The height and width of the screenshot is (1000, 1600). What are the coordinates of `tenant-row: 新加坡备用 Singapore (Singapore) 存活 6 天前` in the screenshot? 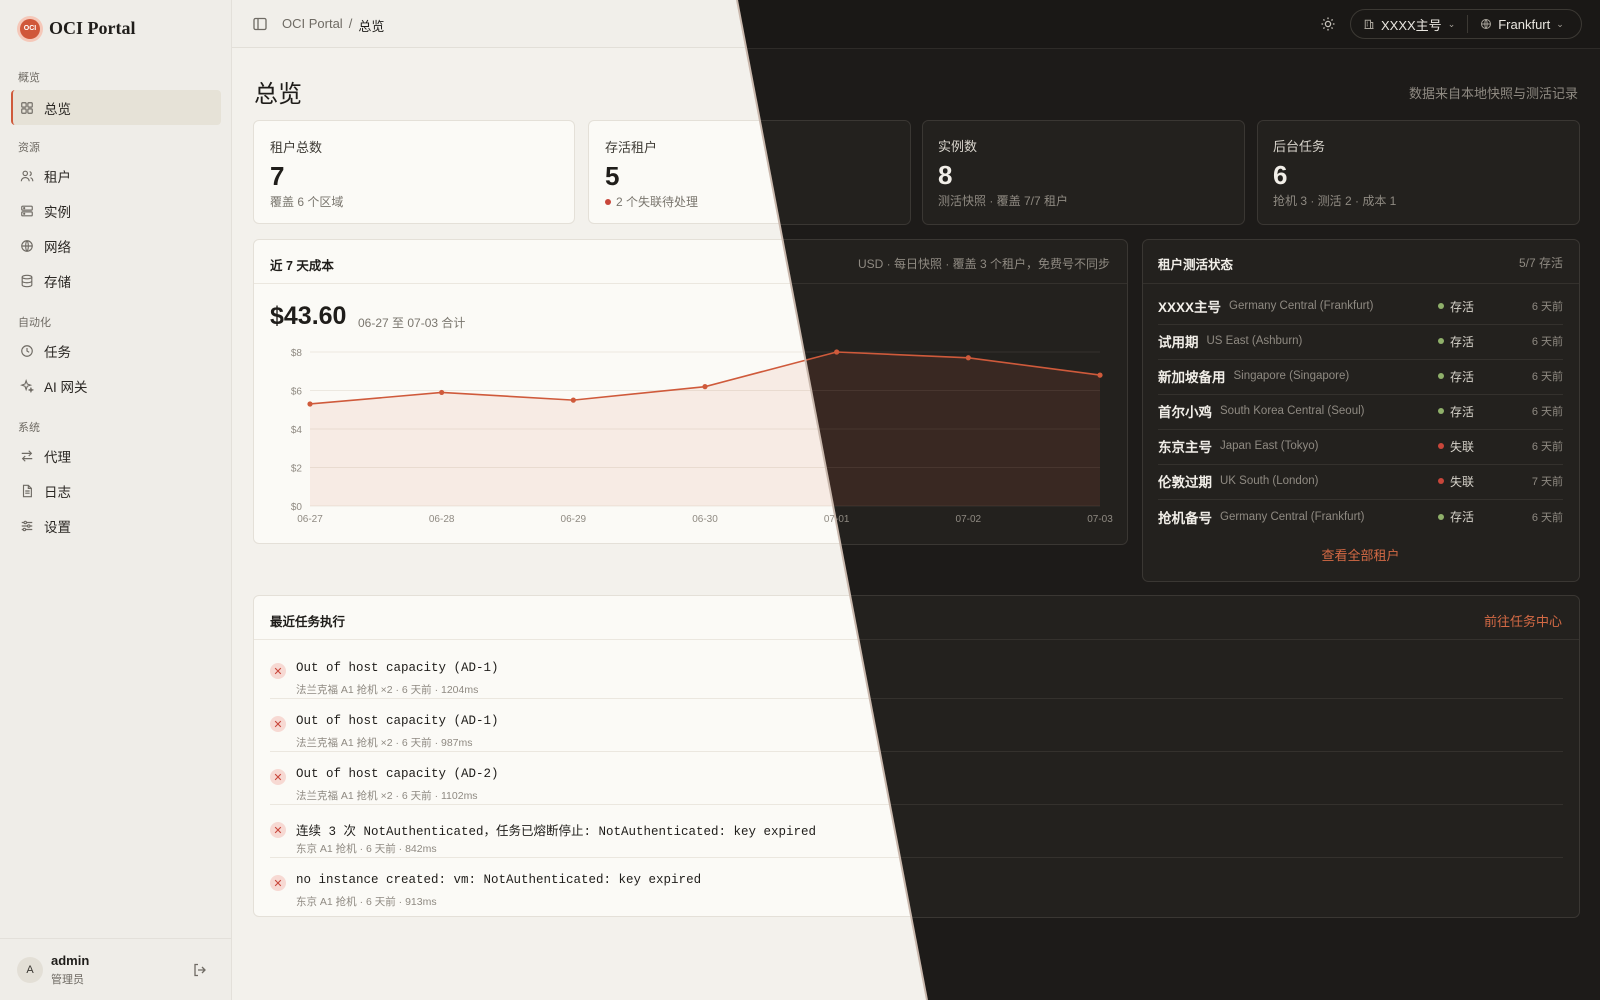 It's located at (1360, 377).